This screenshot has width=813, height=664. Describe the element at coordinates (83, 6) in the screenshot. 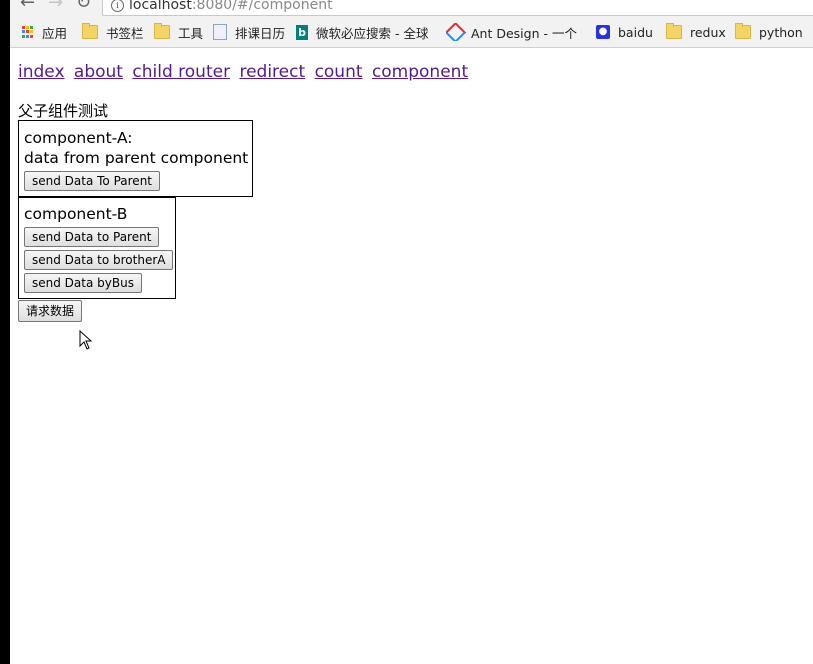

I see `reload-icon: ↻` at that location.